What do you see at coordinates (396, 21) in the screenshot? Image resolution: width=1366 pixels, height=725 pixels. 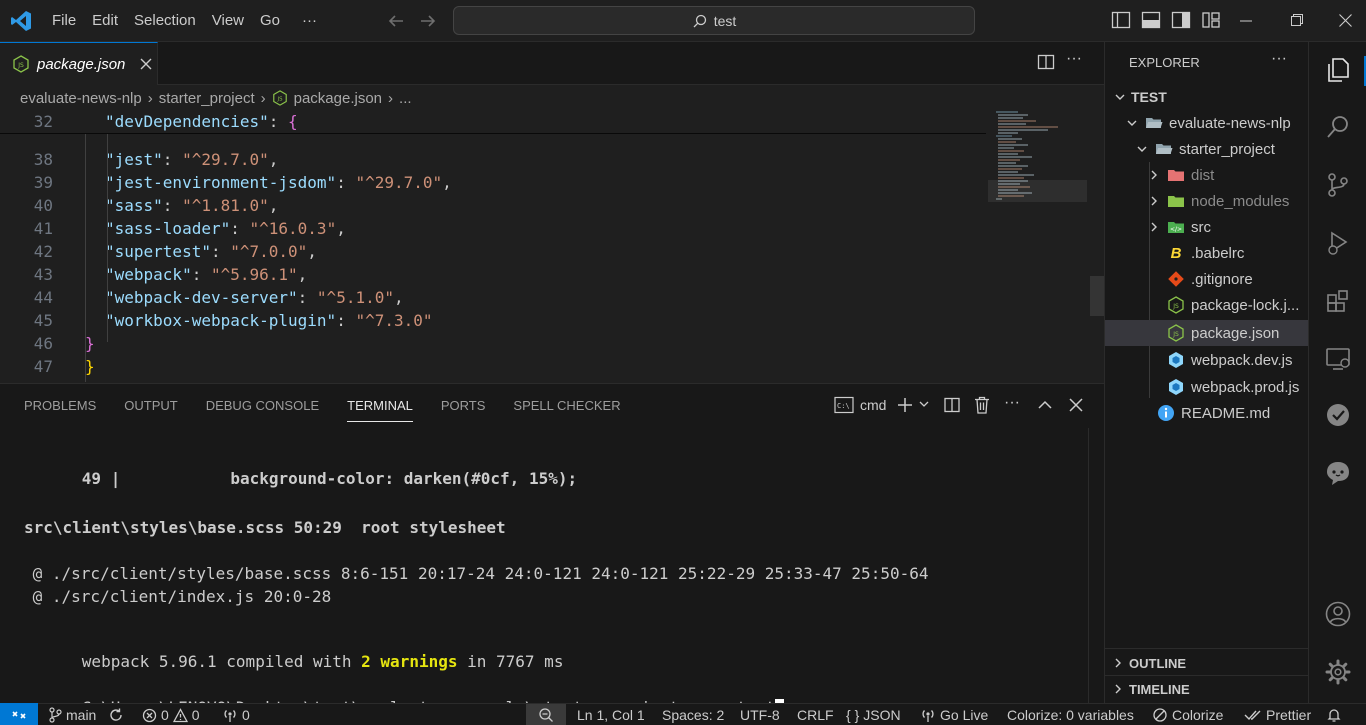 I see `back-arrow-icon` at bounding box center [396, 21].